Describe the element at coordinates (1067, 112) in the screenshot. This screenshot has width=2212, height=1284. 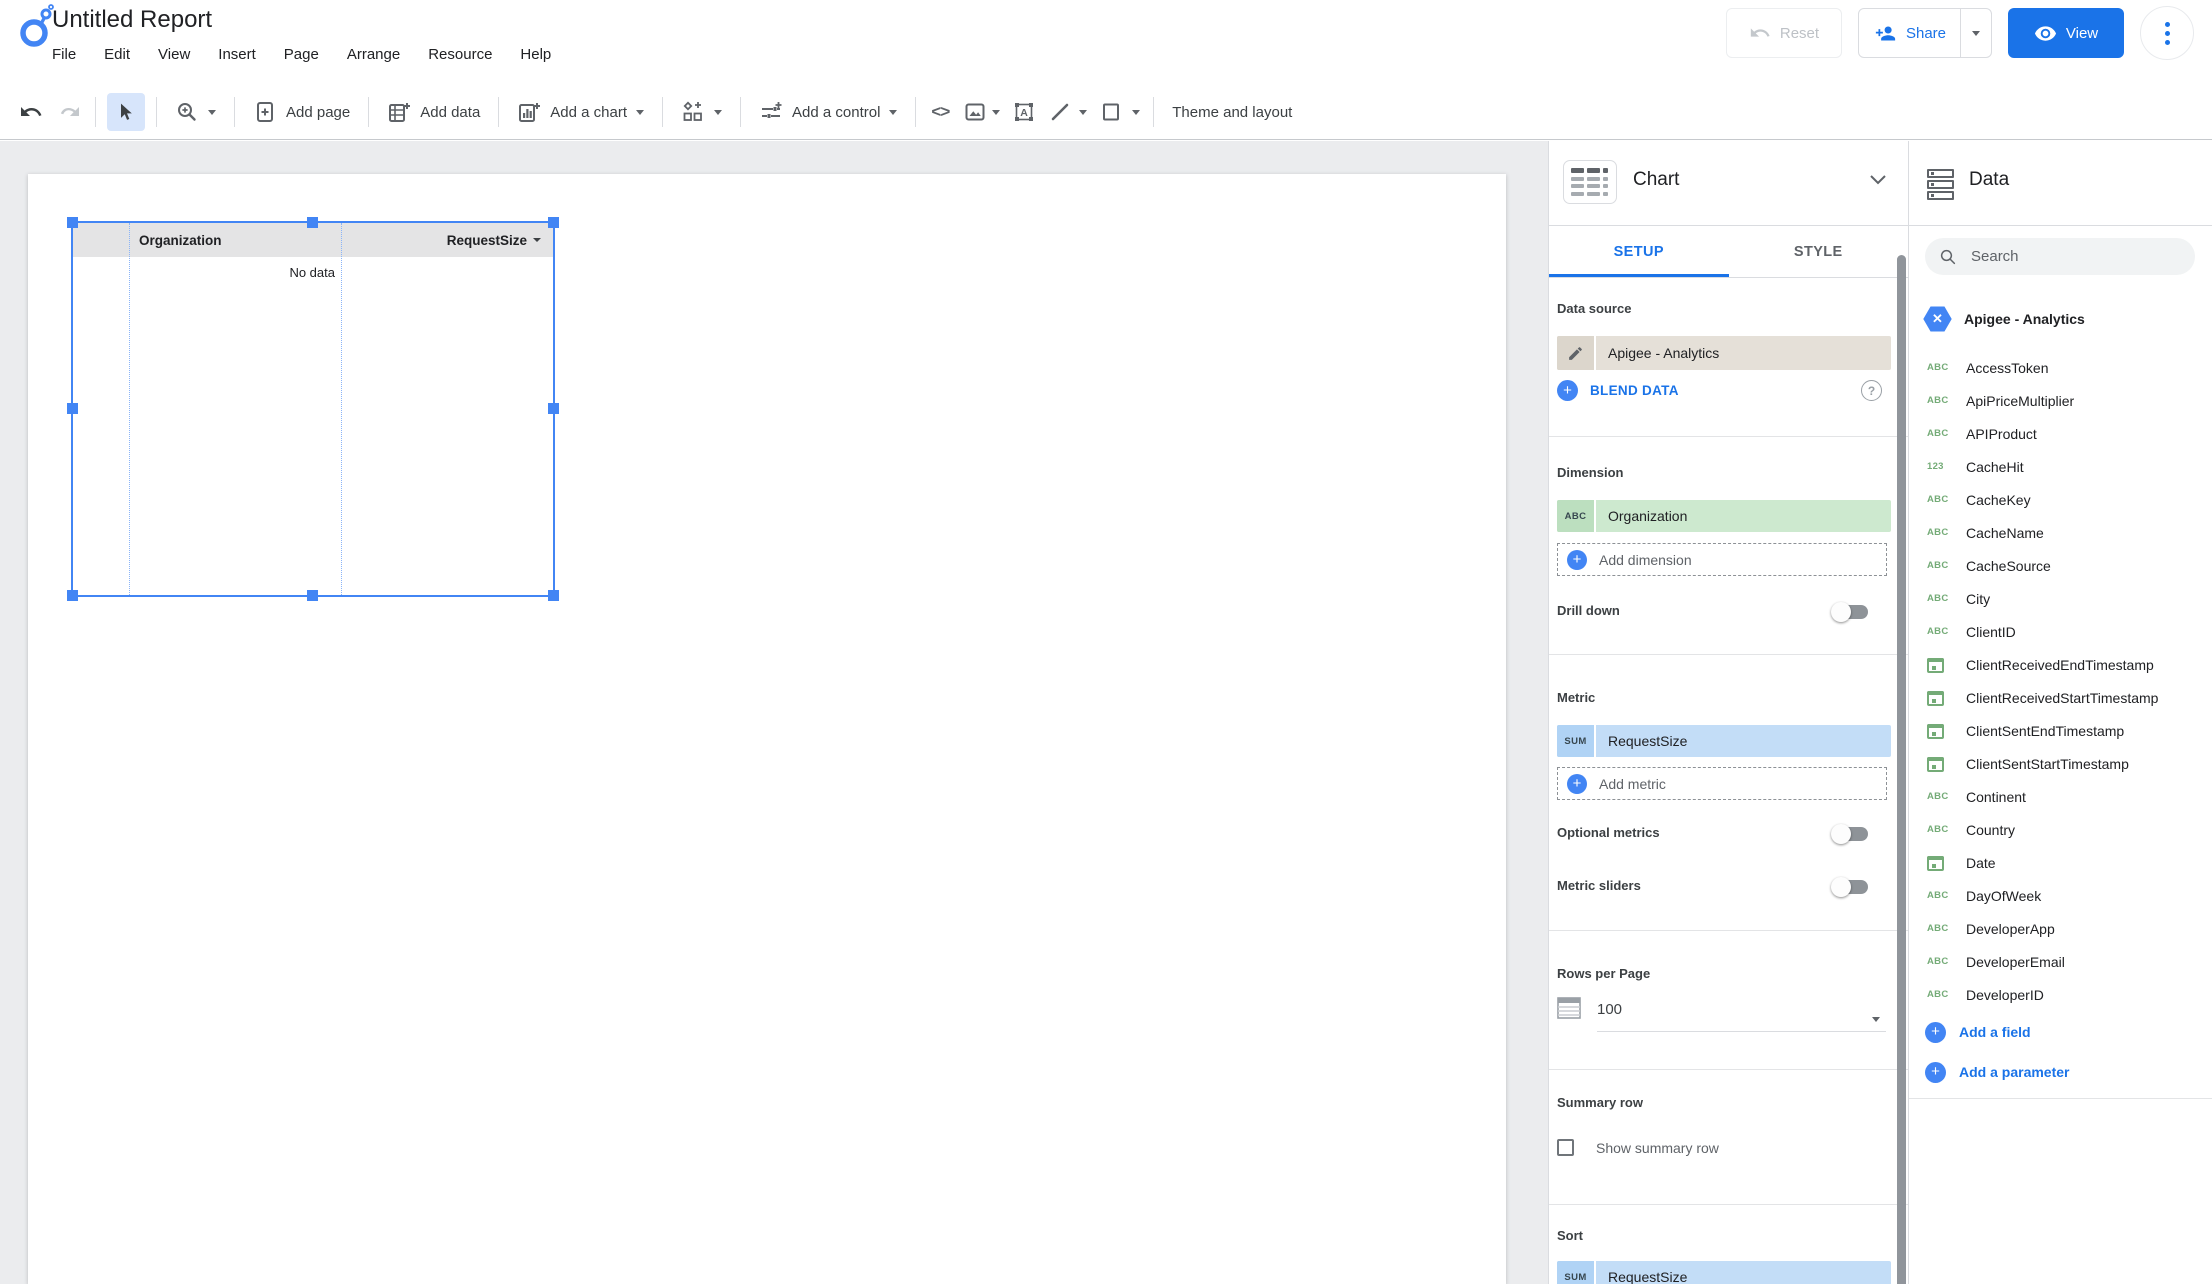
I see `insert-line-button` at that location.